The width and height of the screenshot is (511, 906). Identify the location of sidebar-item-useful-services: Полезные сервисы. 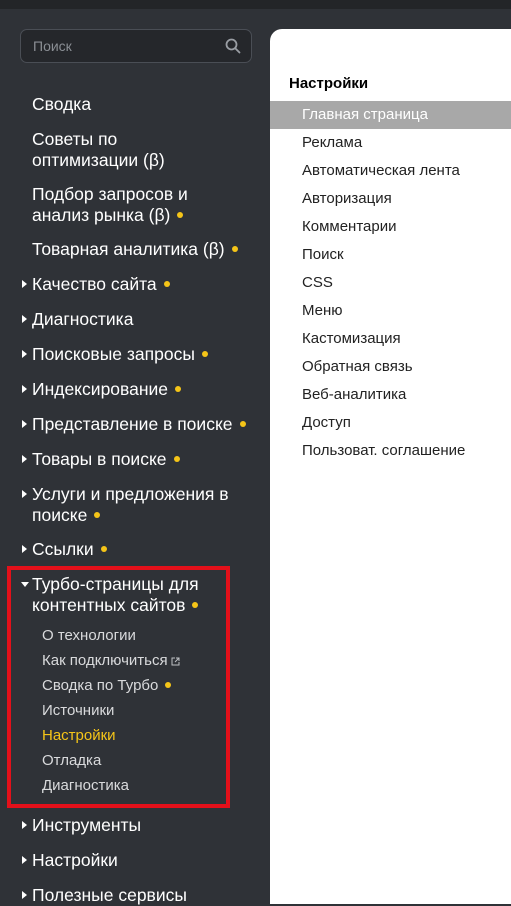
(139, 895).